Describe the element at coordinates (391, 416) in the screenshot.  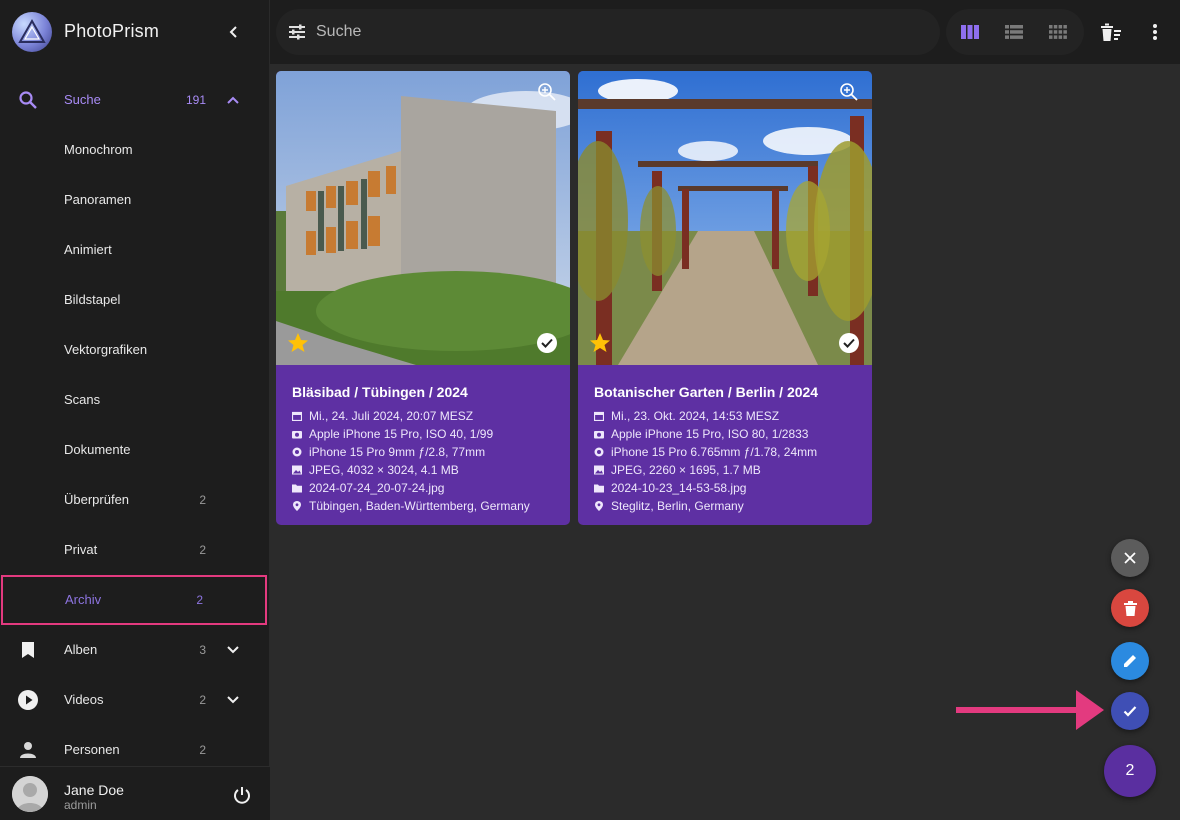
I see `meta-date-text: Mi., 24. Juli 2024, 20:07 MESZ` at that location.